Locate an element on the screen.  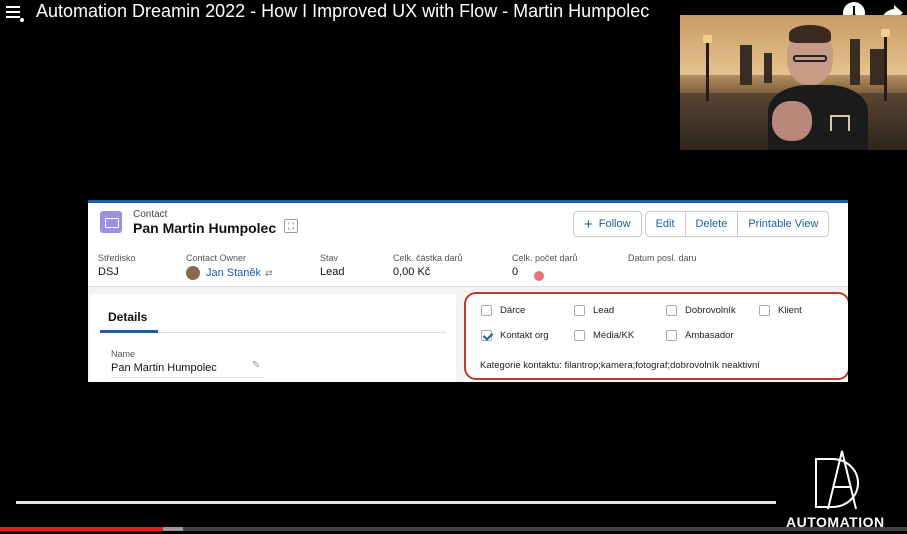
field-celk-castka: Celk. částka darů 0,00 Kč is located at coordinates (428, 265).